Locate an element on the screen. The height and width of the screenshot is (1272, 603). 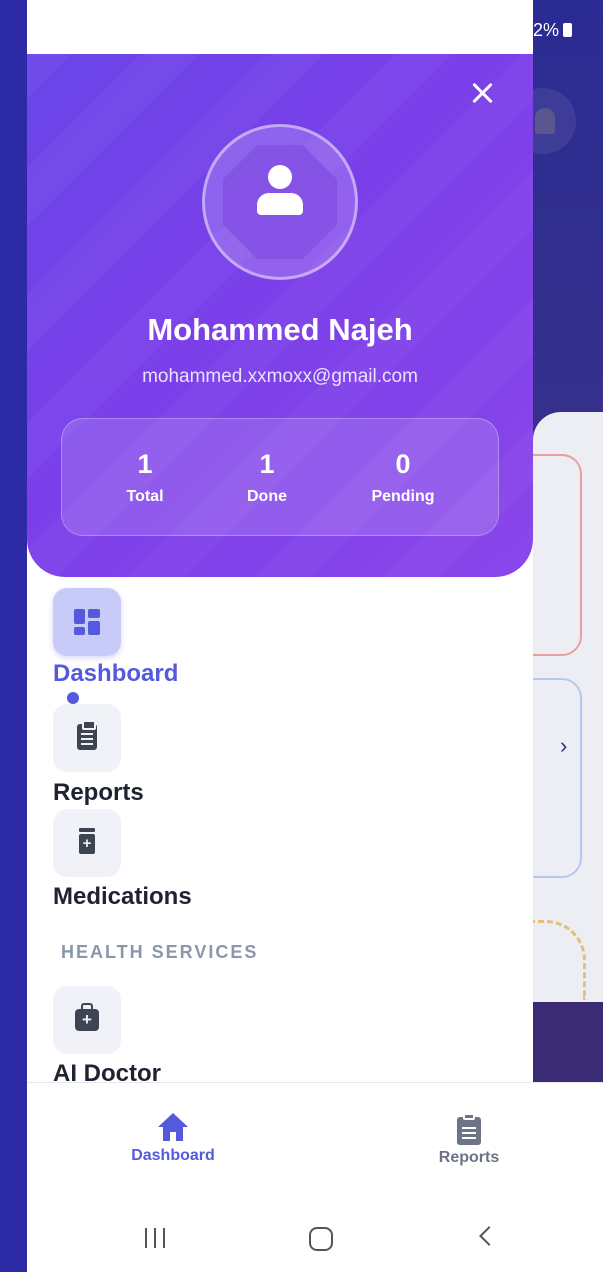
avatar is located at coordinates (280, 202).